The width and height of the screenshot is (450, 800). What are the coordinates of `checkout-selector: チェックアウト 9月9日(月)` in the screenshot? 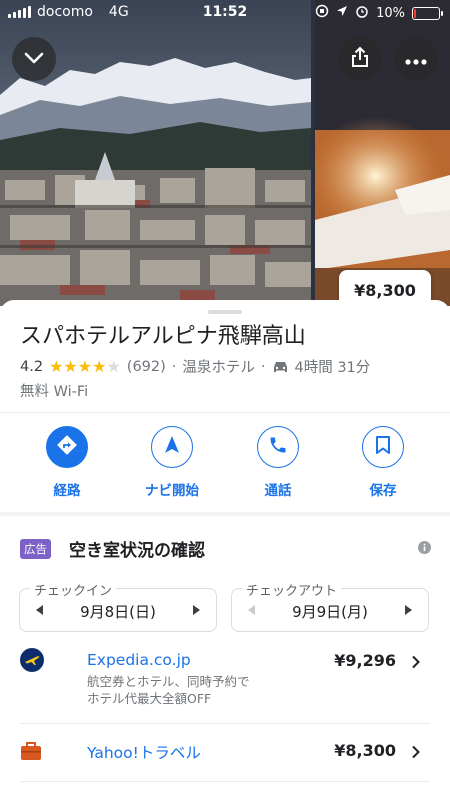 It's located at (330, 606).